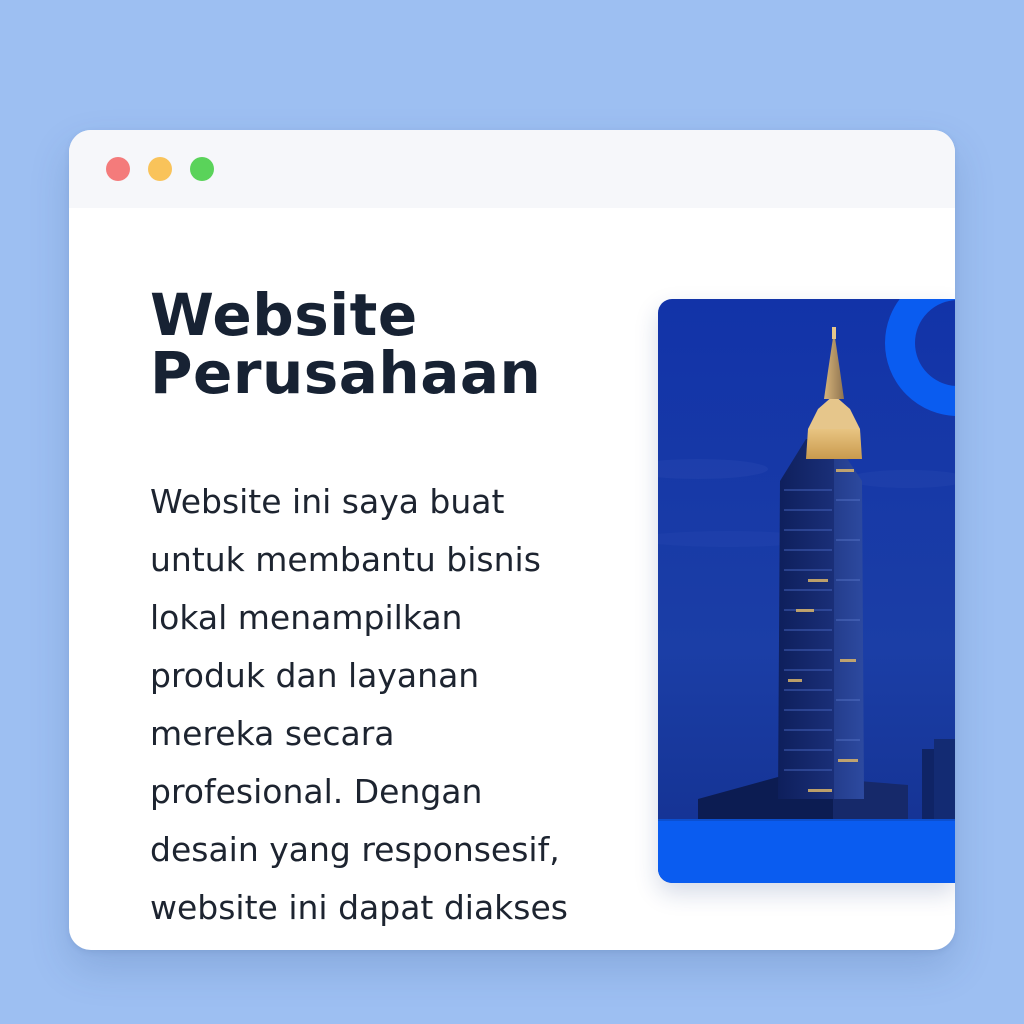 Image resolution: width=1024 pixels, height=1024 pixels. I want to click on description-line: Website ini saya buat, so click(327, 501).